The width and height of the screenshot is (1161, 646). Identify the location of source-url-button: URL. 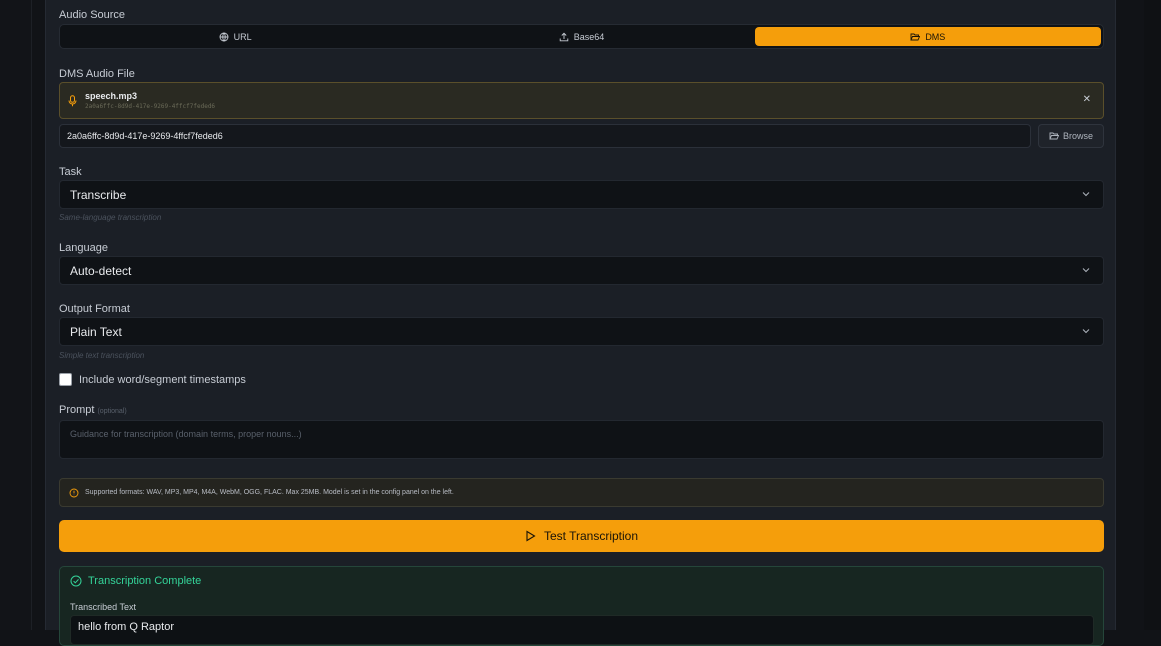
(235, 36).